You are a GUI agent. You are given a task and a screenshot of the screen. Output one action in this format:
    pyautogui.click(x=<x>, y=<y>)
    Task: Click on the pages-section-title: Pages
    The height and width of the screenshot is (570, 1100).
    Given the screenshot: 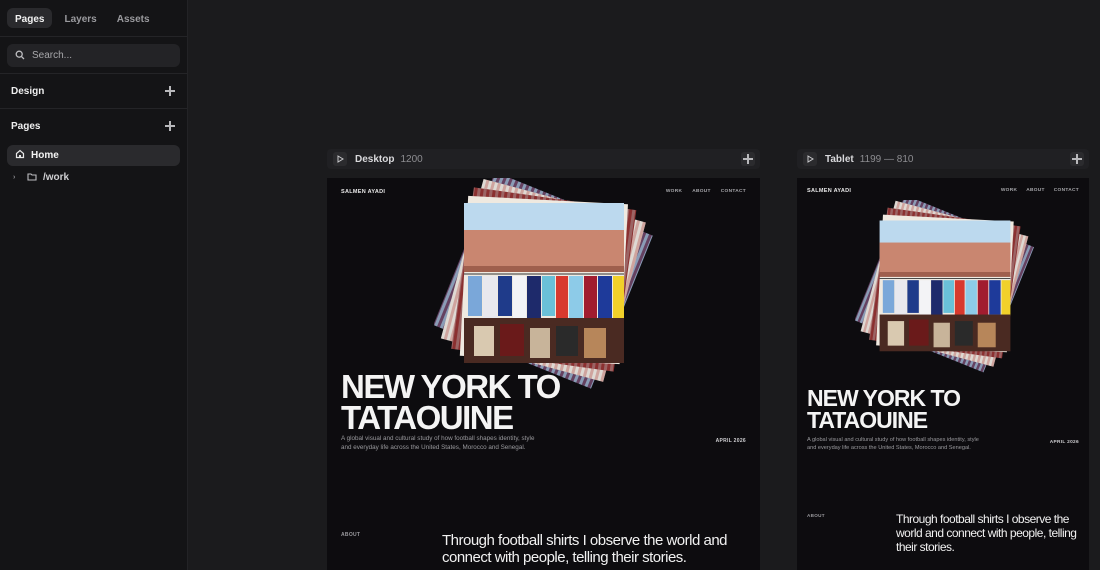 What is the action you would take?
    pyautogui.click(x=26, y=126)
    